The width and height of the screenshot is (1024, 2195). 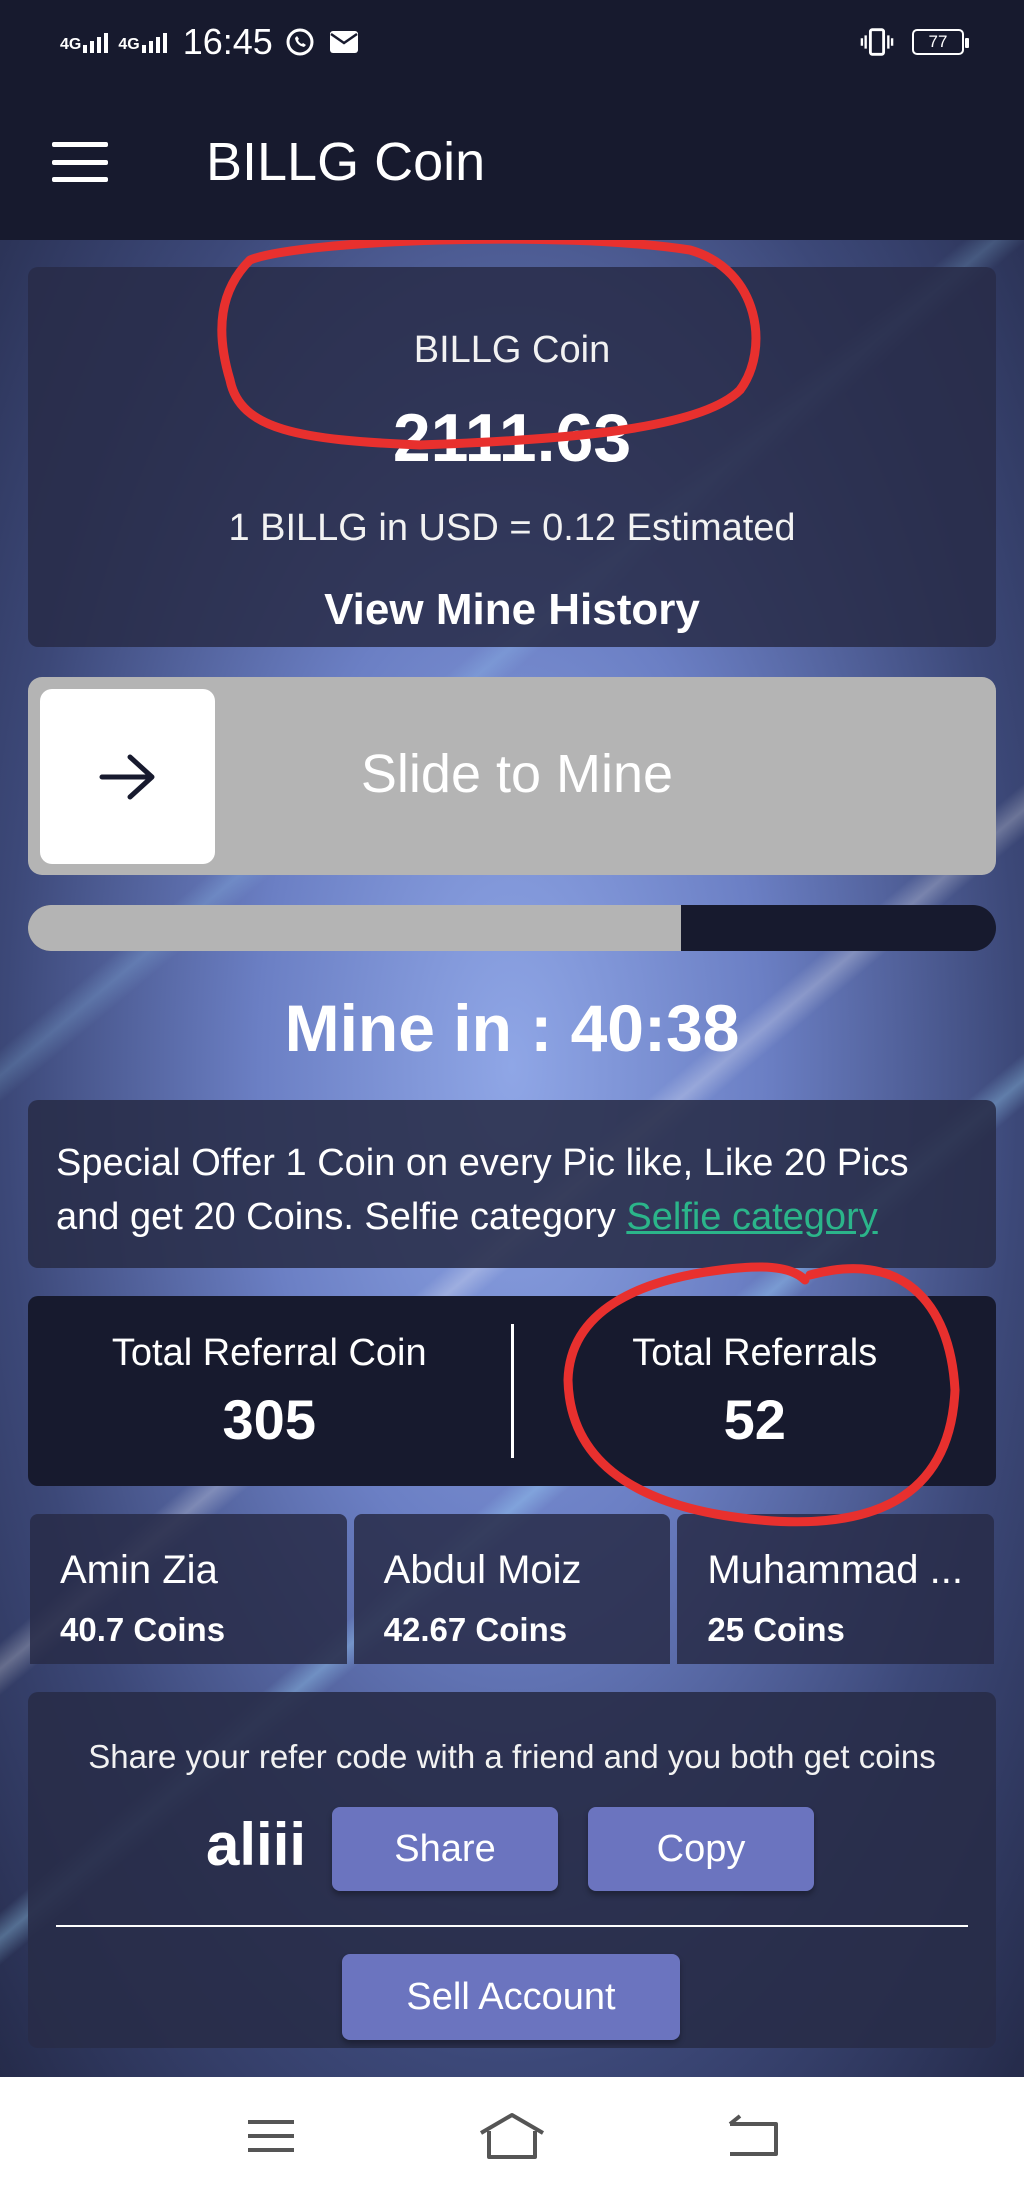 I want to click on system-nav-bar, so click(x=512, y=2136).